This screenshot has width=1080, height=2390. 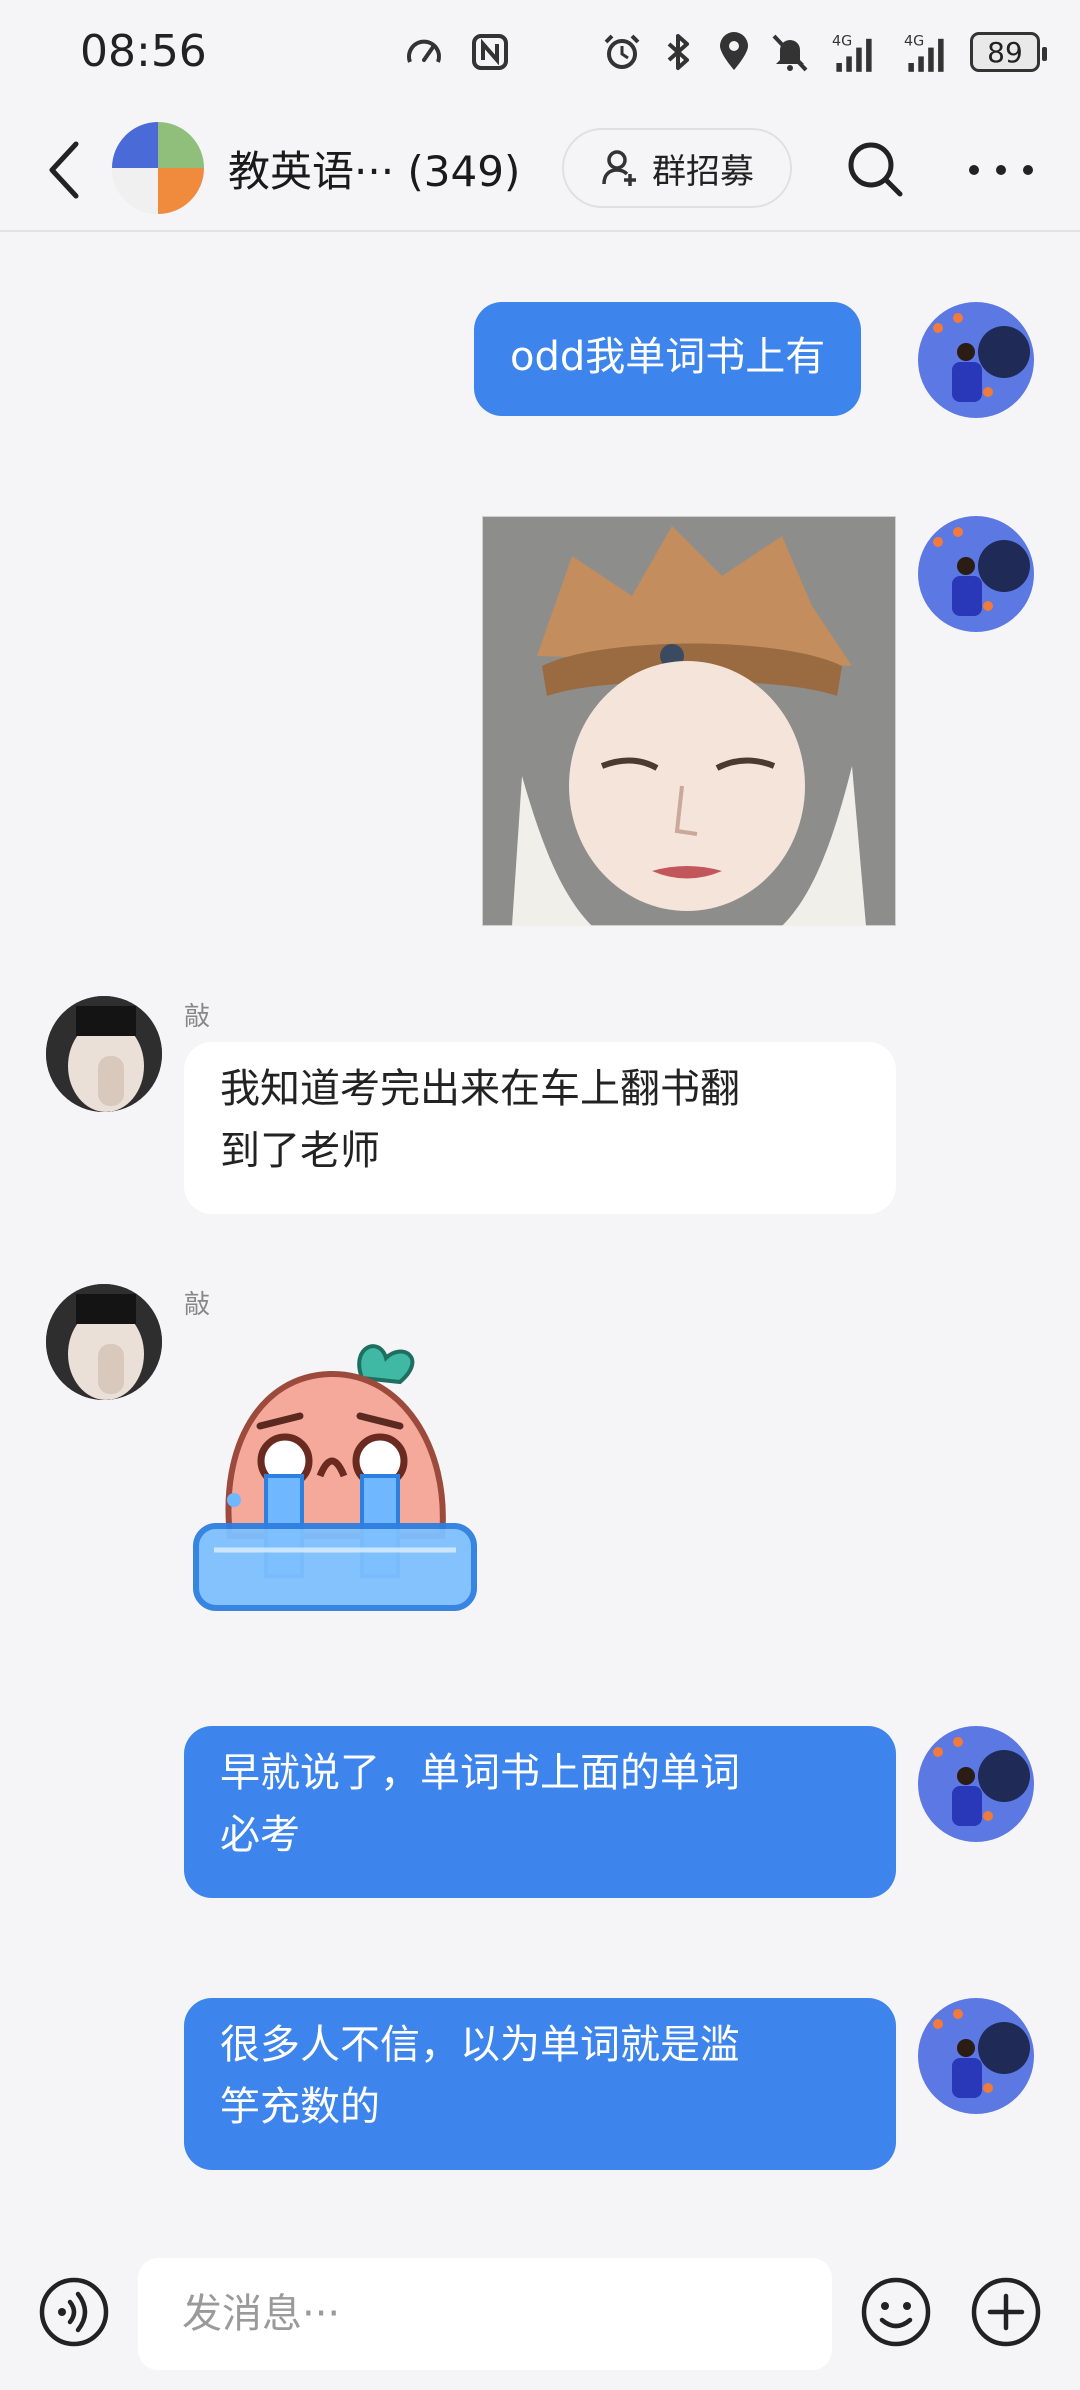 What do you see at coordinates (374, 168) in the screenshot?
I see `group-title: 教英语··· (349)` at bounding box center [374, 168].